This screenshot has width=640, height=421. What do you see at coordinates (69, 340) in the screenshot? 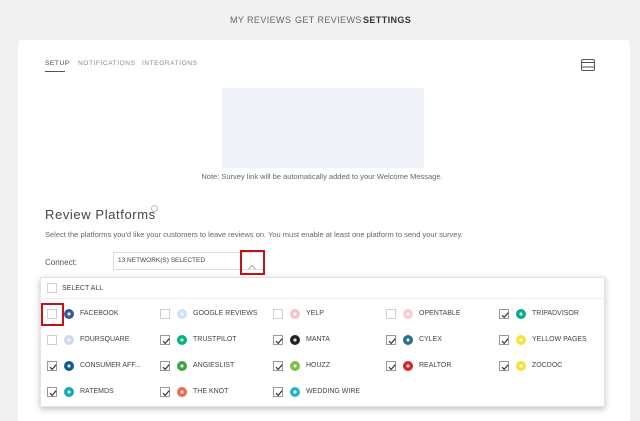
I see `foursquare-icon` at bounding box center [69, 340].